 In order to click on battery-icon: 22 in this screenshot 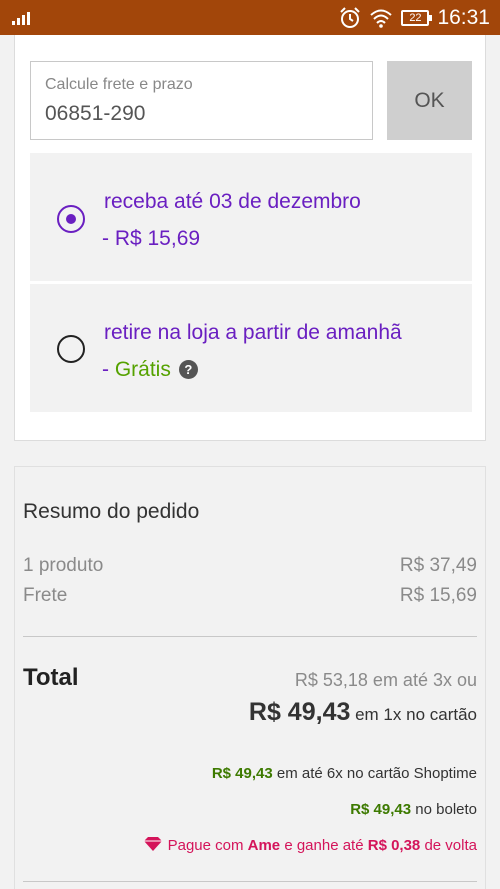, I will do `click(417, 18)`.